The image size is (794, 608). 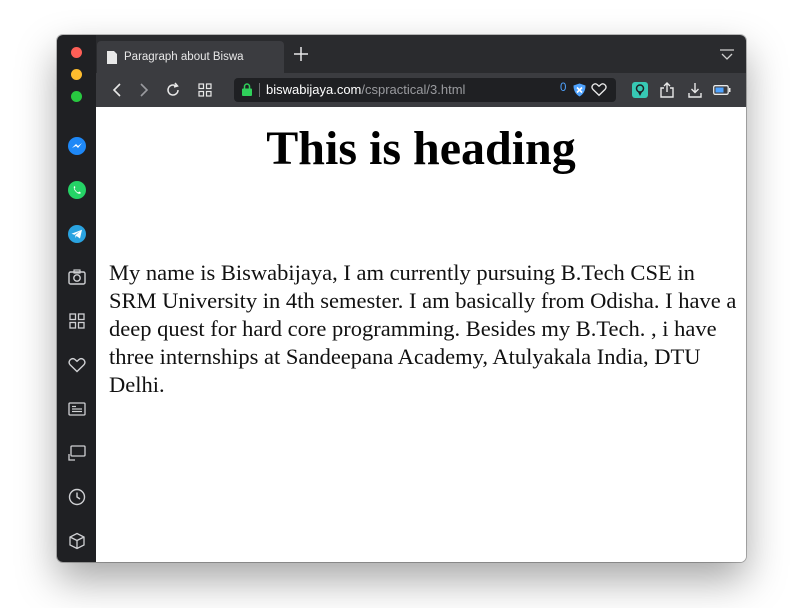 What do you see at coordinates (77, 497) in the screenshot?
I see `history-icon` at bounding box center [77, 497].